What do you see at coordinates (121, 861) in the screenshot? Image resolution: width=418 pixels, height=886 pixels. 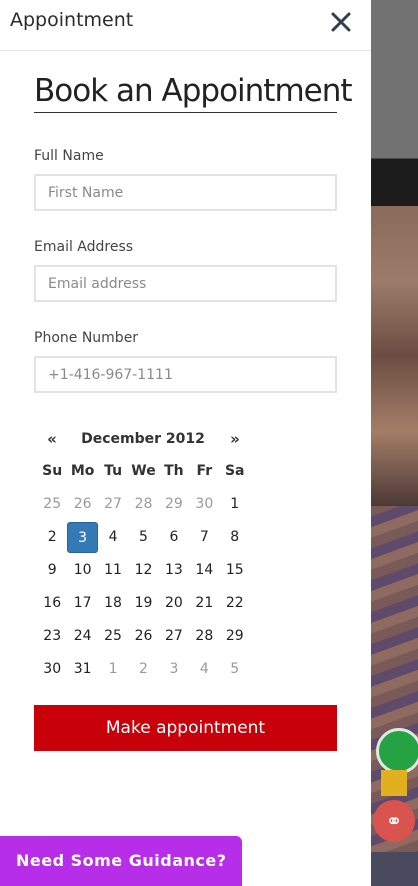 I see `guidance-button: Need Some Guidance?` at bounding box center [121, 861].